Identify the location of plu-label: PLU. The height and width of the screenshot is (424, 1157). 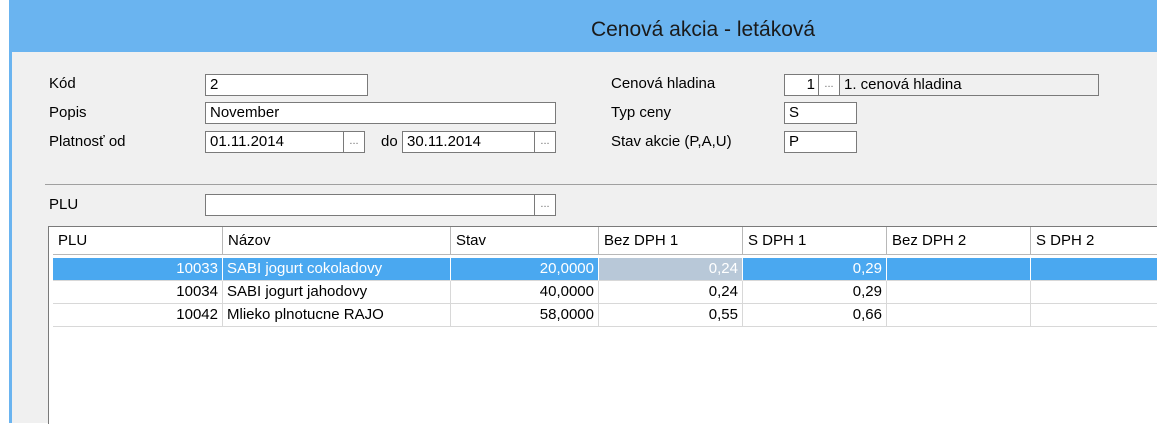
(64, 204).